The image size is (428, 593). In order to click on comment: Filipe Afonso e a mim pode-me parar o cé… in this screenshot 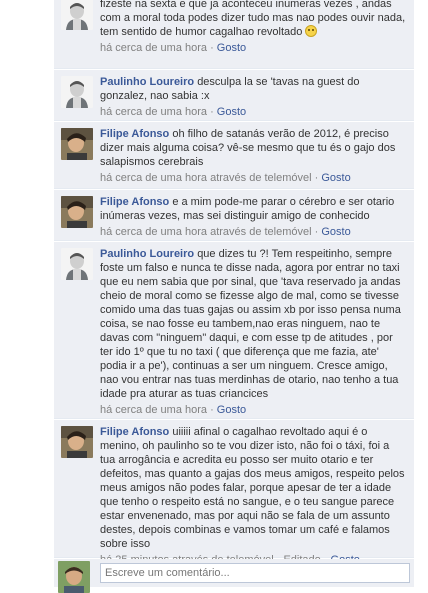, I will do `click(234, 215)`.